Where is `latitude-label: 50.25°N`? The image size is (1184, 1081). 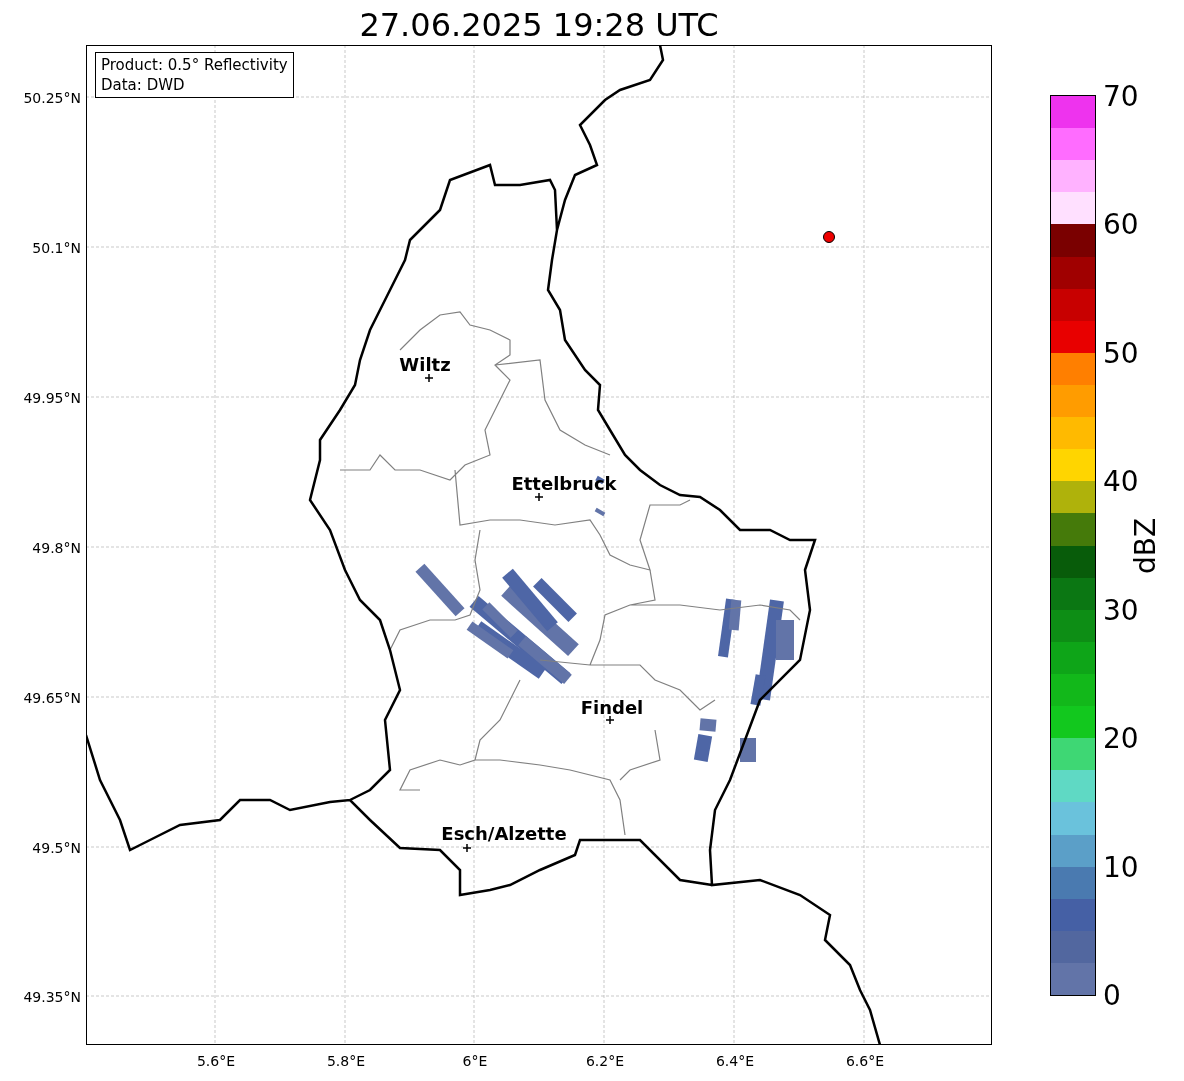
latitude-label: 50.25°N is located at coordinates (52, 98).